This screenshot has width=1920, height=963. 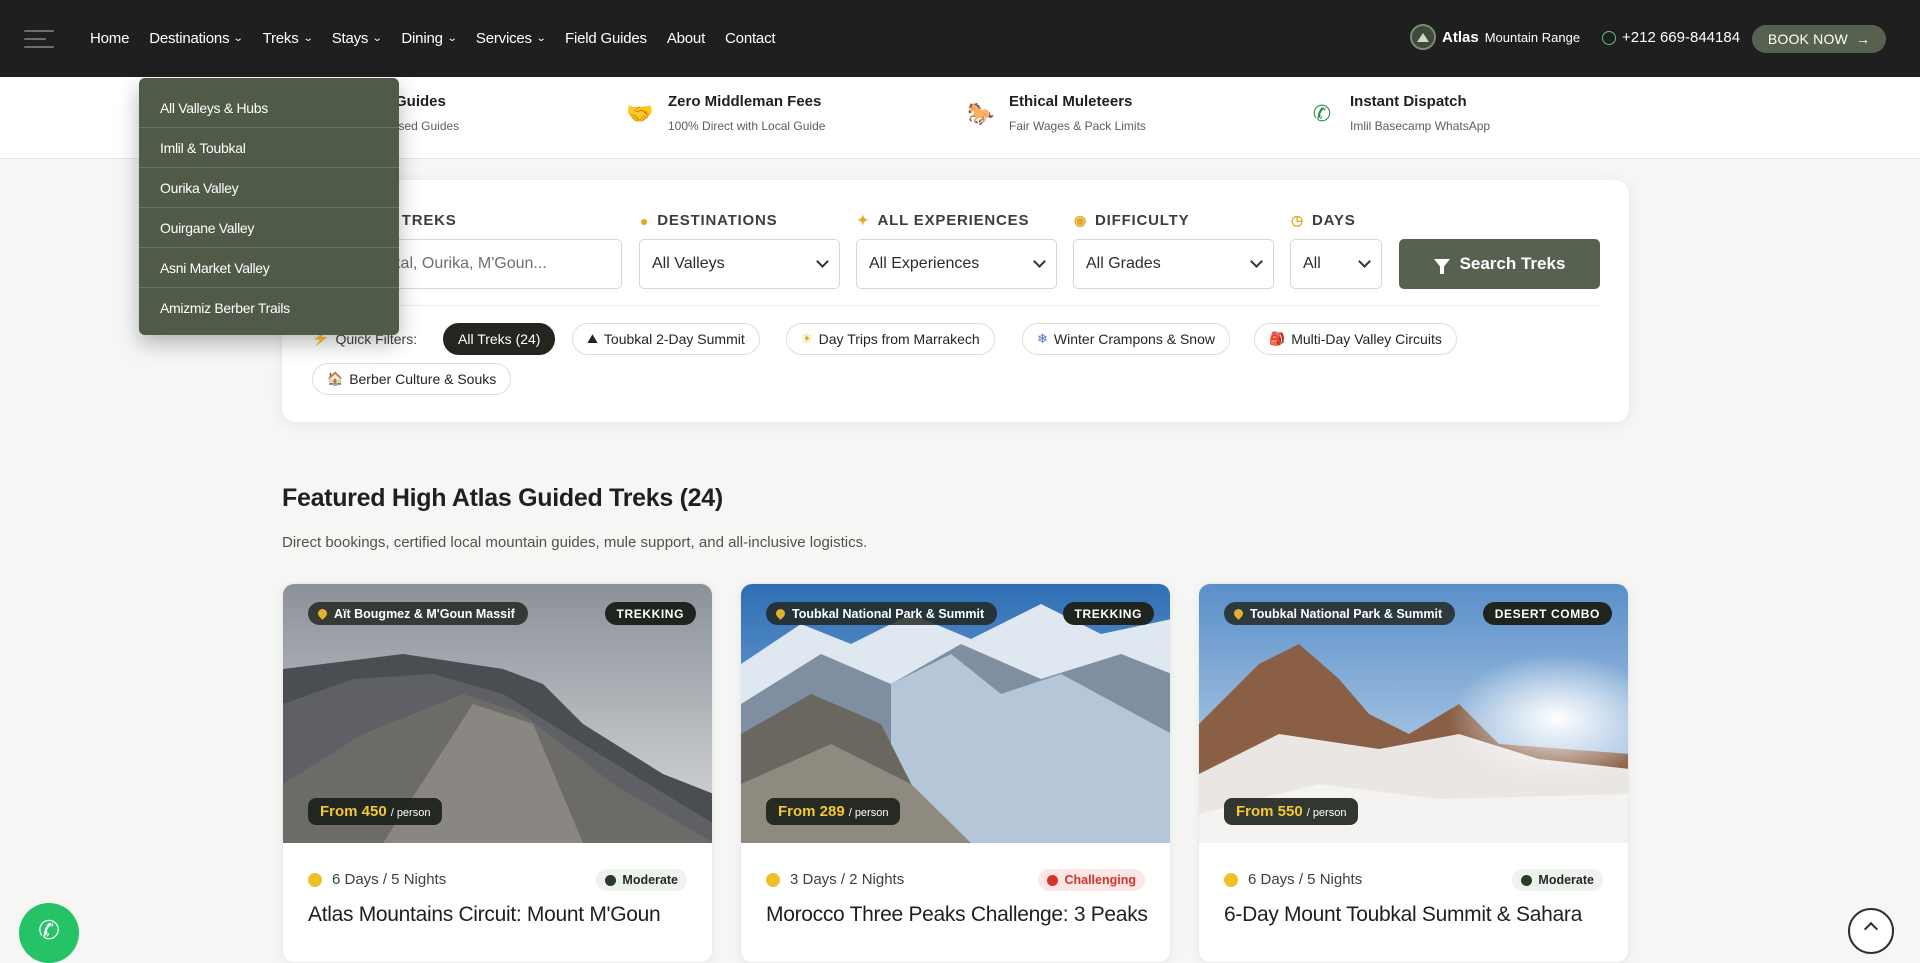 I want to click on scroll-to-top-button, so click(x=1871, y=931).